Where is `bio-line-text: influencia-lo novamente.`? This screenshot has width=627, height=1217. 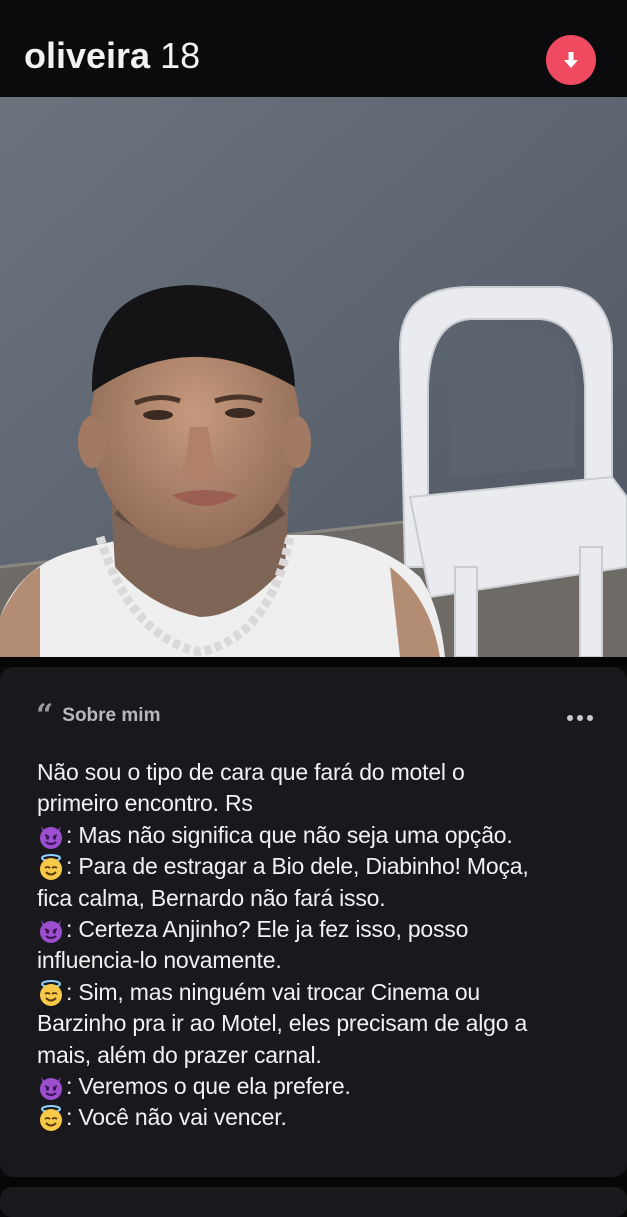 bio-line-text: influencia-lo novamente. is located at coordinates (159, 960).